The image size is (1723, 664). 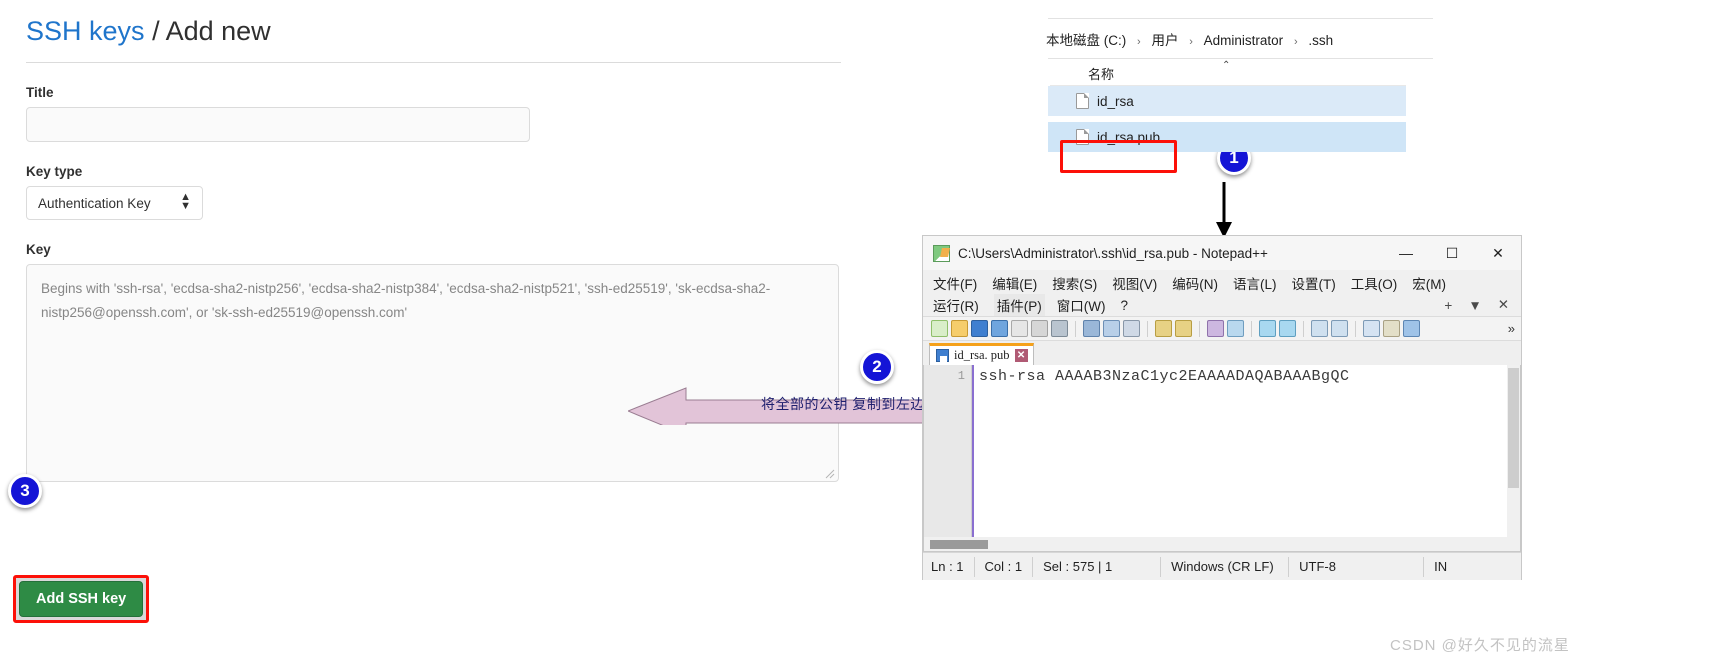 I want to click on paste-icon, so click(x=1131, y=328).